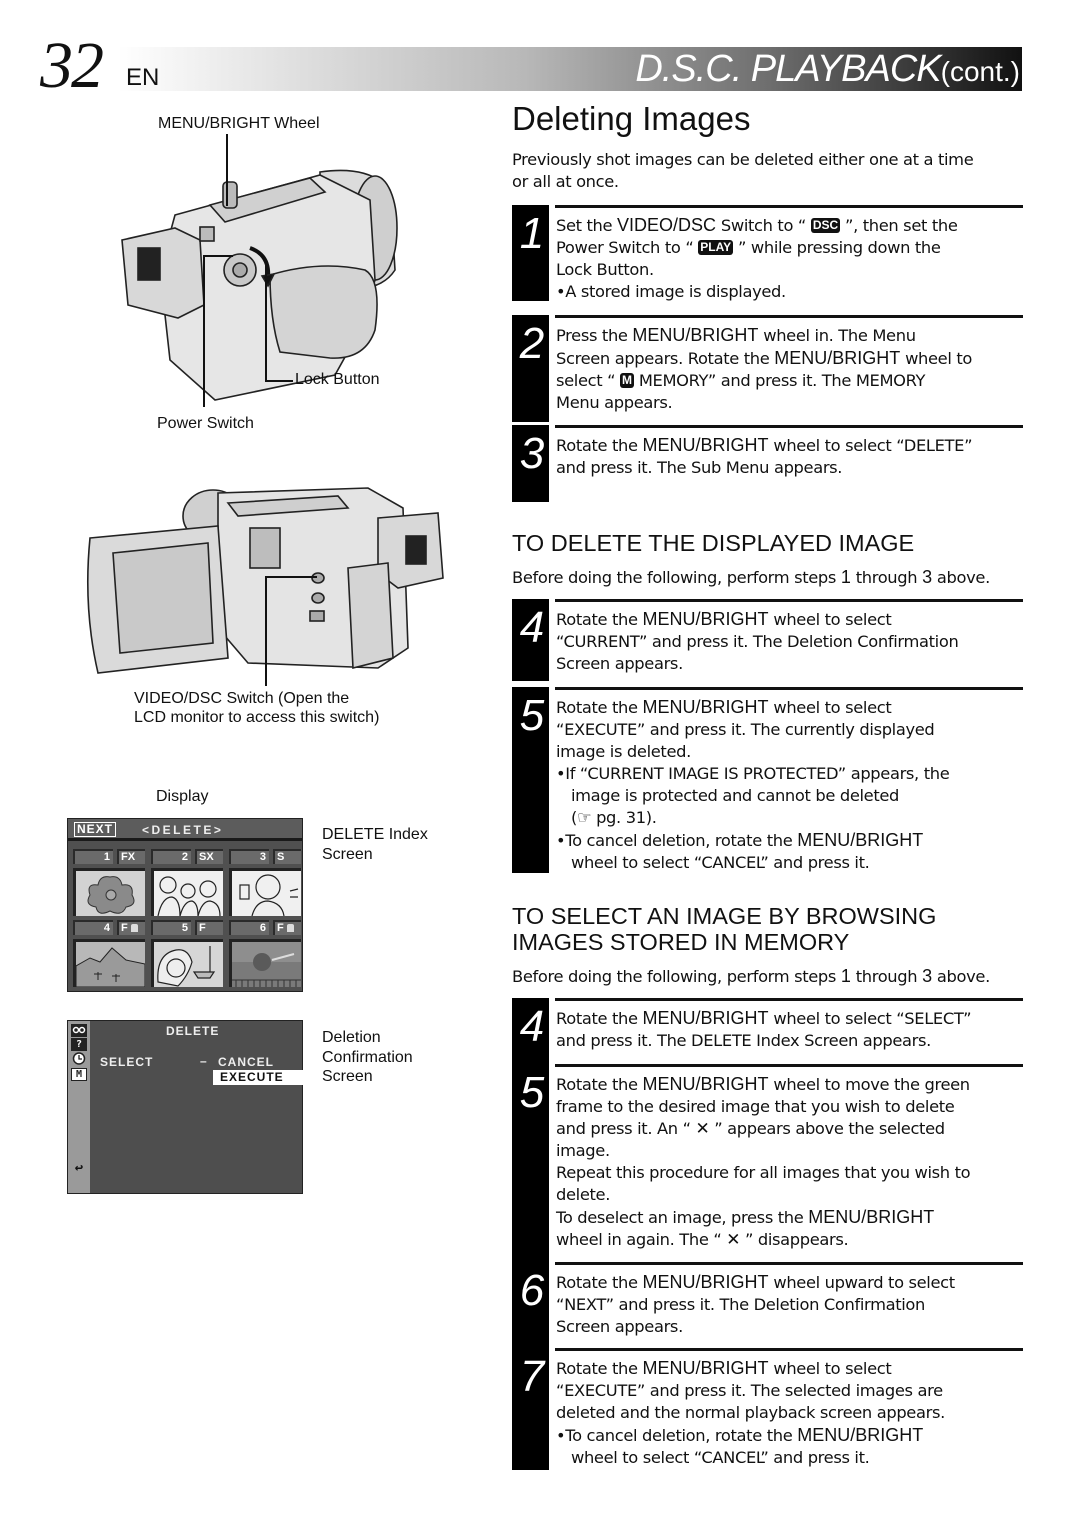 The height and width of the screenshot is (1533, 1080). I want to click on step-reference: 1, so click(845, 577).